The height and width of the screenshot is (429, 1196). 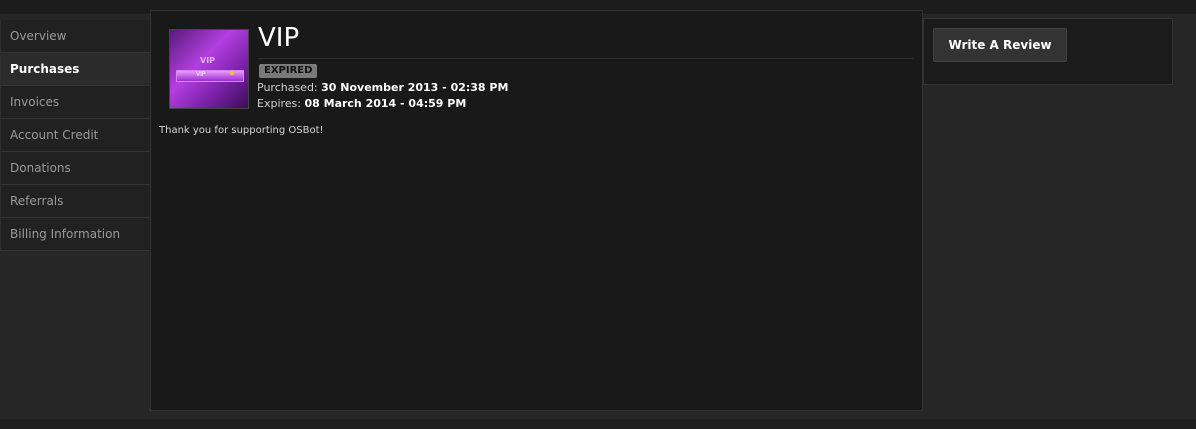 I want to click on sidebar-item-overview: Overview, so click(x=75, y=36).